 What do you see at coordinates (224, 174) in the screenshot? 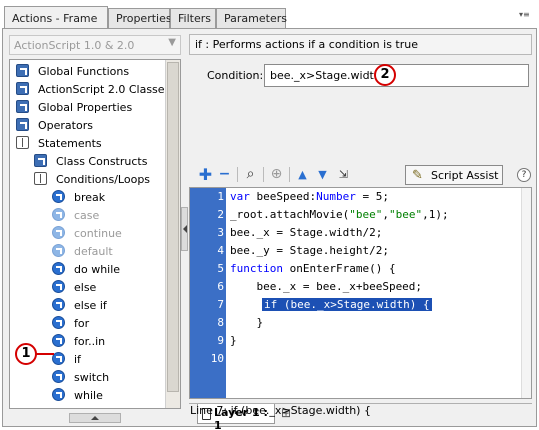
I see `delete-item-icon: −` at bounding box center [224, 174].